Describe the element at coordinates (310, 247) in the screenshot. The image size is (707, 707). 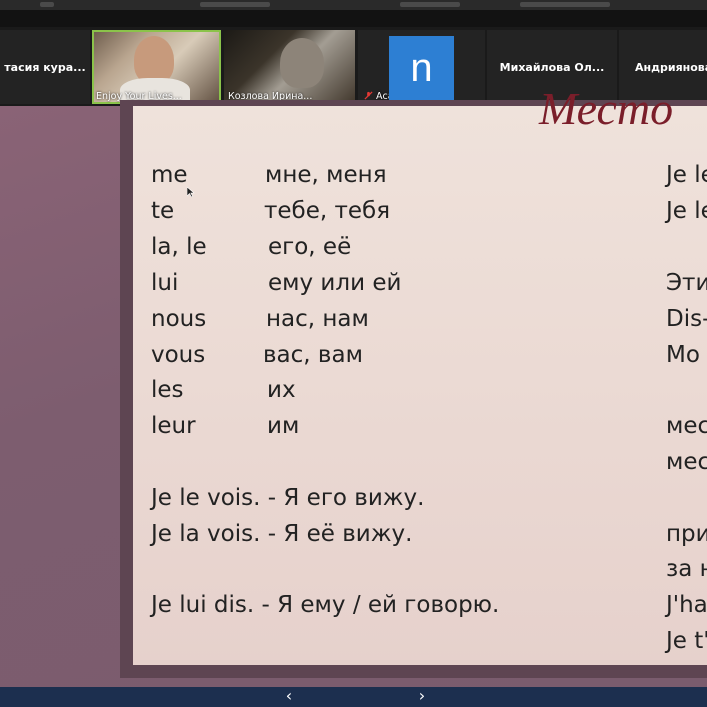
I see `pronoun-ru: его, её` at that location.